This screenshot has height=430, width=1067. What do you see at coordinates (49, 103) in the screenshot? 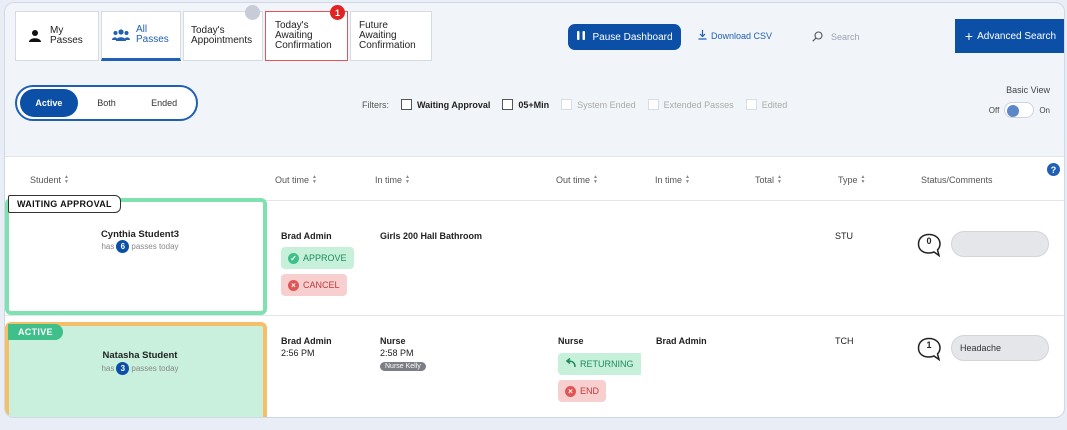
I see `view-option-active: Active` at bounding box center [49, 103].